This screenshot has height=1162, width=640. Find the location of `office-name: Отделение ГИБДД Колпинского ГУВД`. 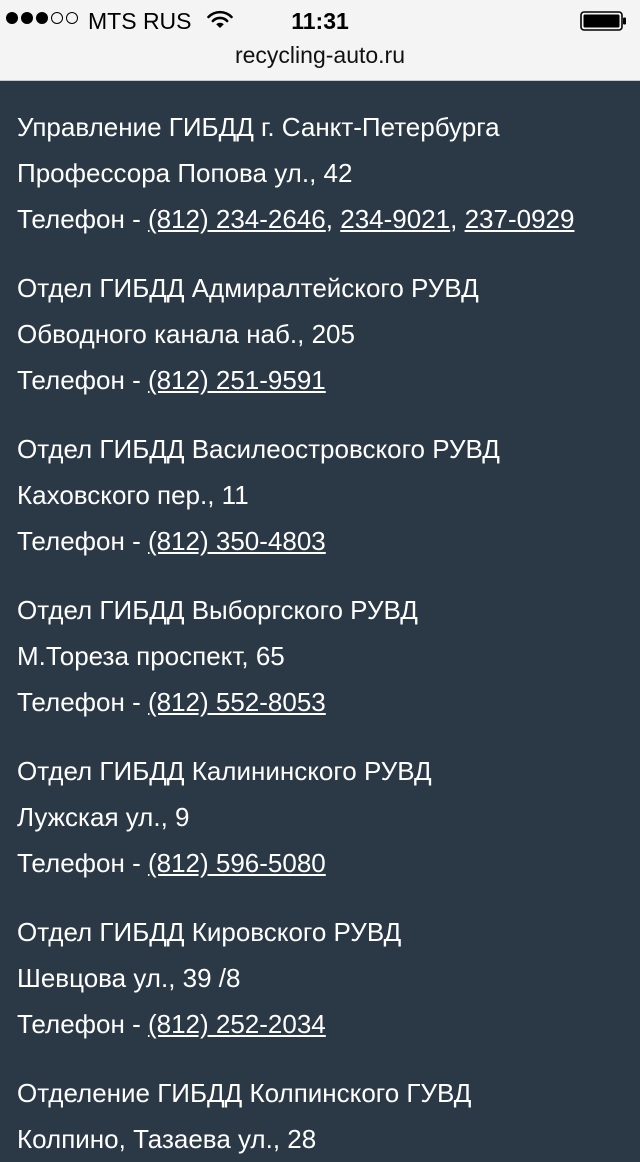

office-name: Отделение ГИБДД Колпинского ГУВД is located at coordinates (244, 1093).